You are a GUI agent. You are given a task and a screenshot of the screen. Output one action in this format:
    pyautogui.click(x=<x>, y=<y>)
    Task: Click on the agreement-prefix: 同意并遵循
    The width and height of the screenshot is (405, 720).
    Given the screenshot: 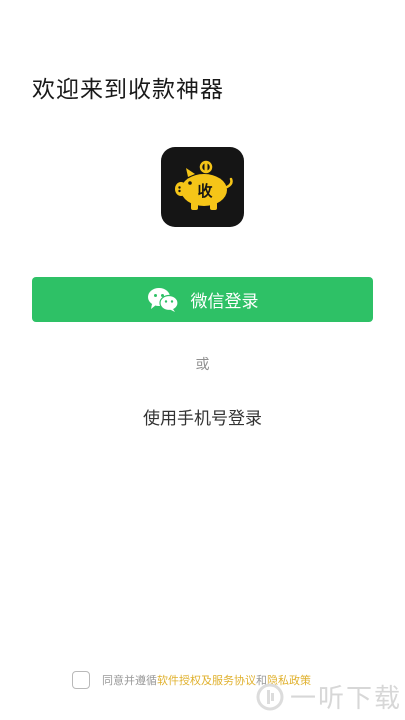 What is the action you would take?
    pyautogui.click(x=129, y=680)
    